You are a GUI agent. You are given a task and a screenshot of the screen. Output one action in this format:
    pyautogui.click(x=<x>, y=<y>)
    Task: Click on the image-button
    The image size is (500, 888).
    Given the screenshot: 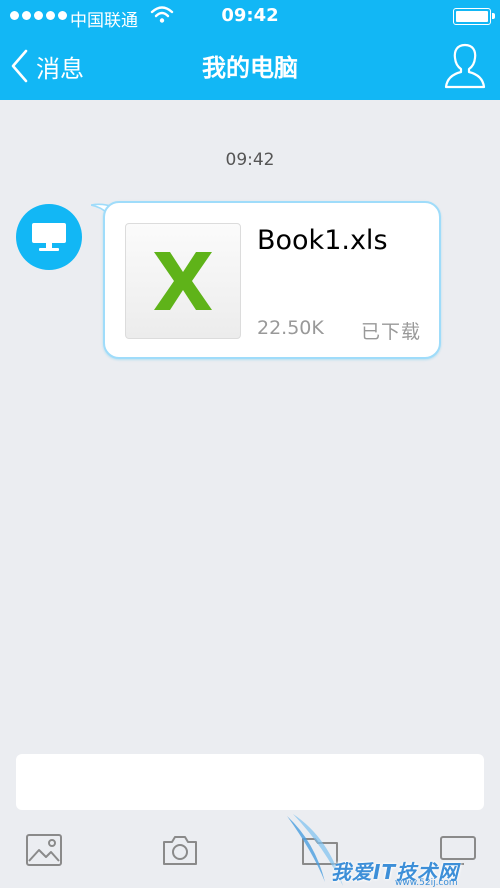 What is the action you would take?
    pyautogui.click(x=44, y=850)
    